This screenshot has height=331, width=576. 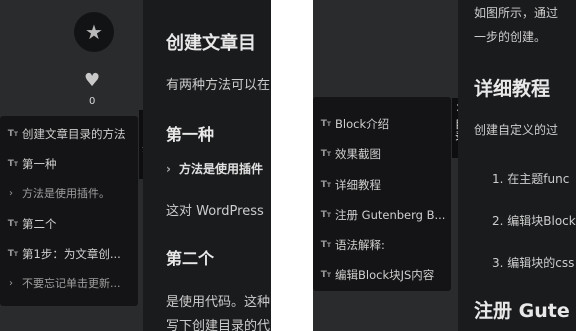 I want to click on toc-item-label: 创建文章目录的方法, so click(x=74, y=134).